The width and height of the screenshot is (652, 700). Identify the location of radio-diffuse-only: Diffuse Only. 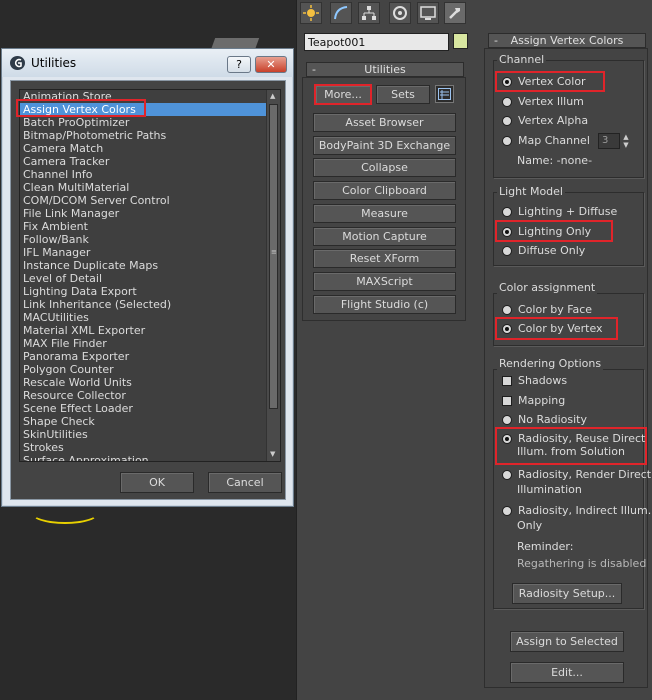
(543, 250).